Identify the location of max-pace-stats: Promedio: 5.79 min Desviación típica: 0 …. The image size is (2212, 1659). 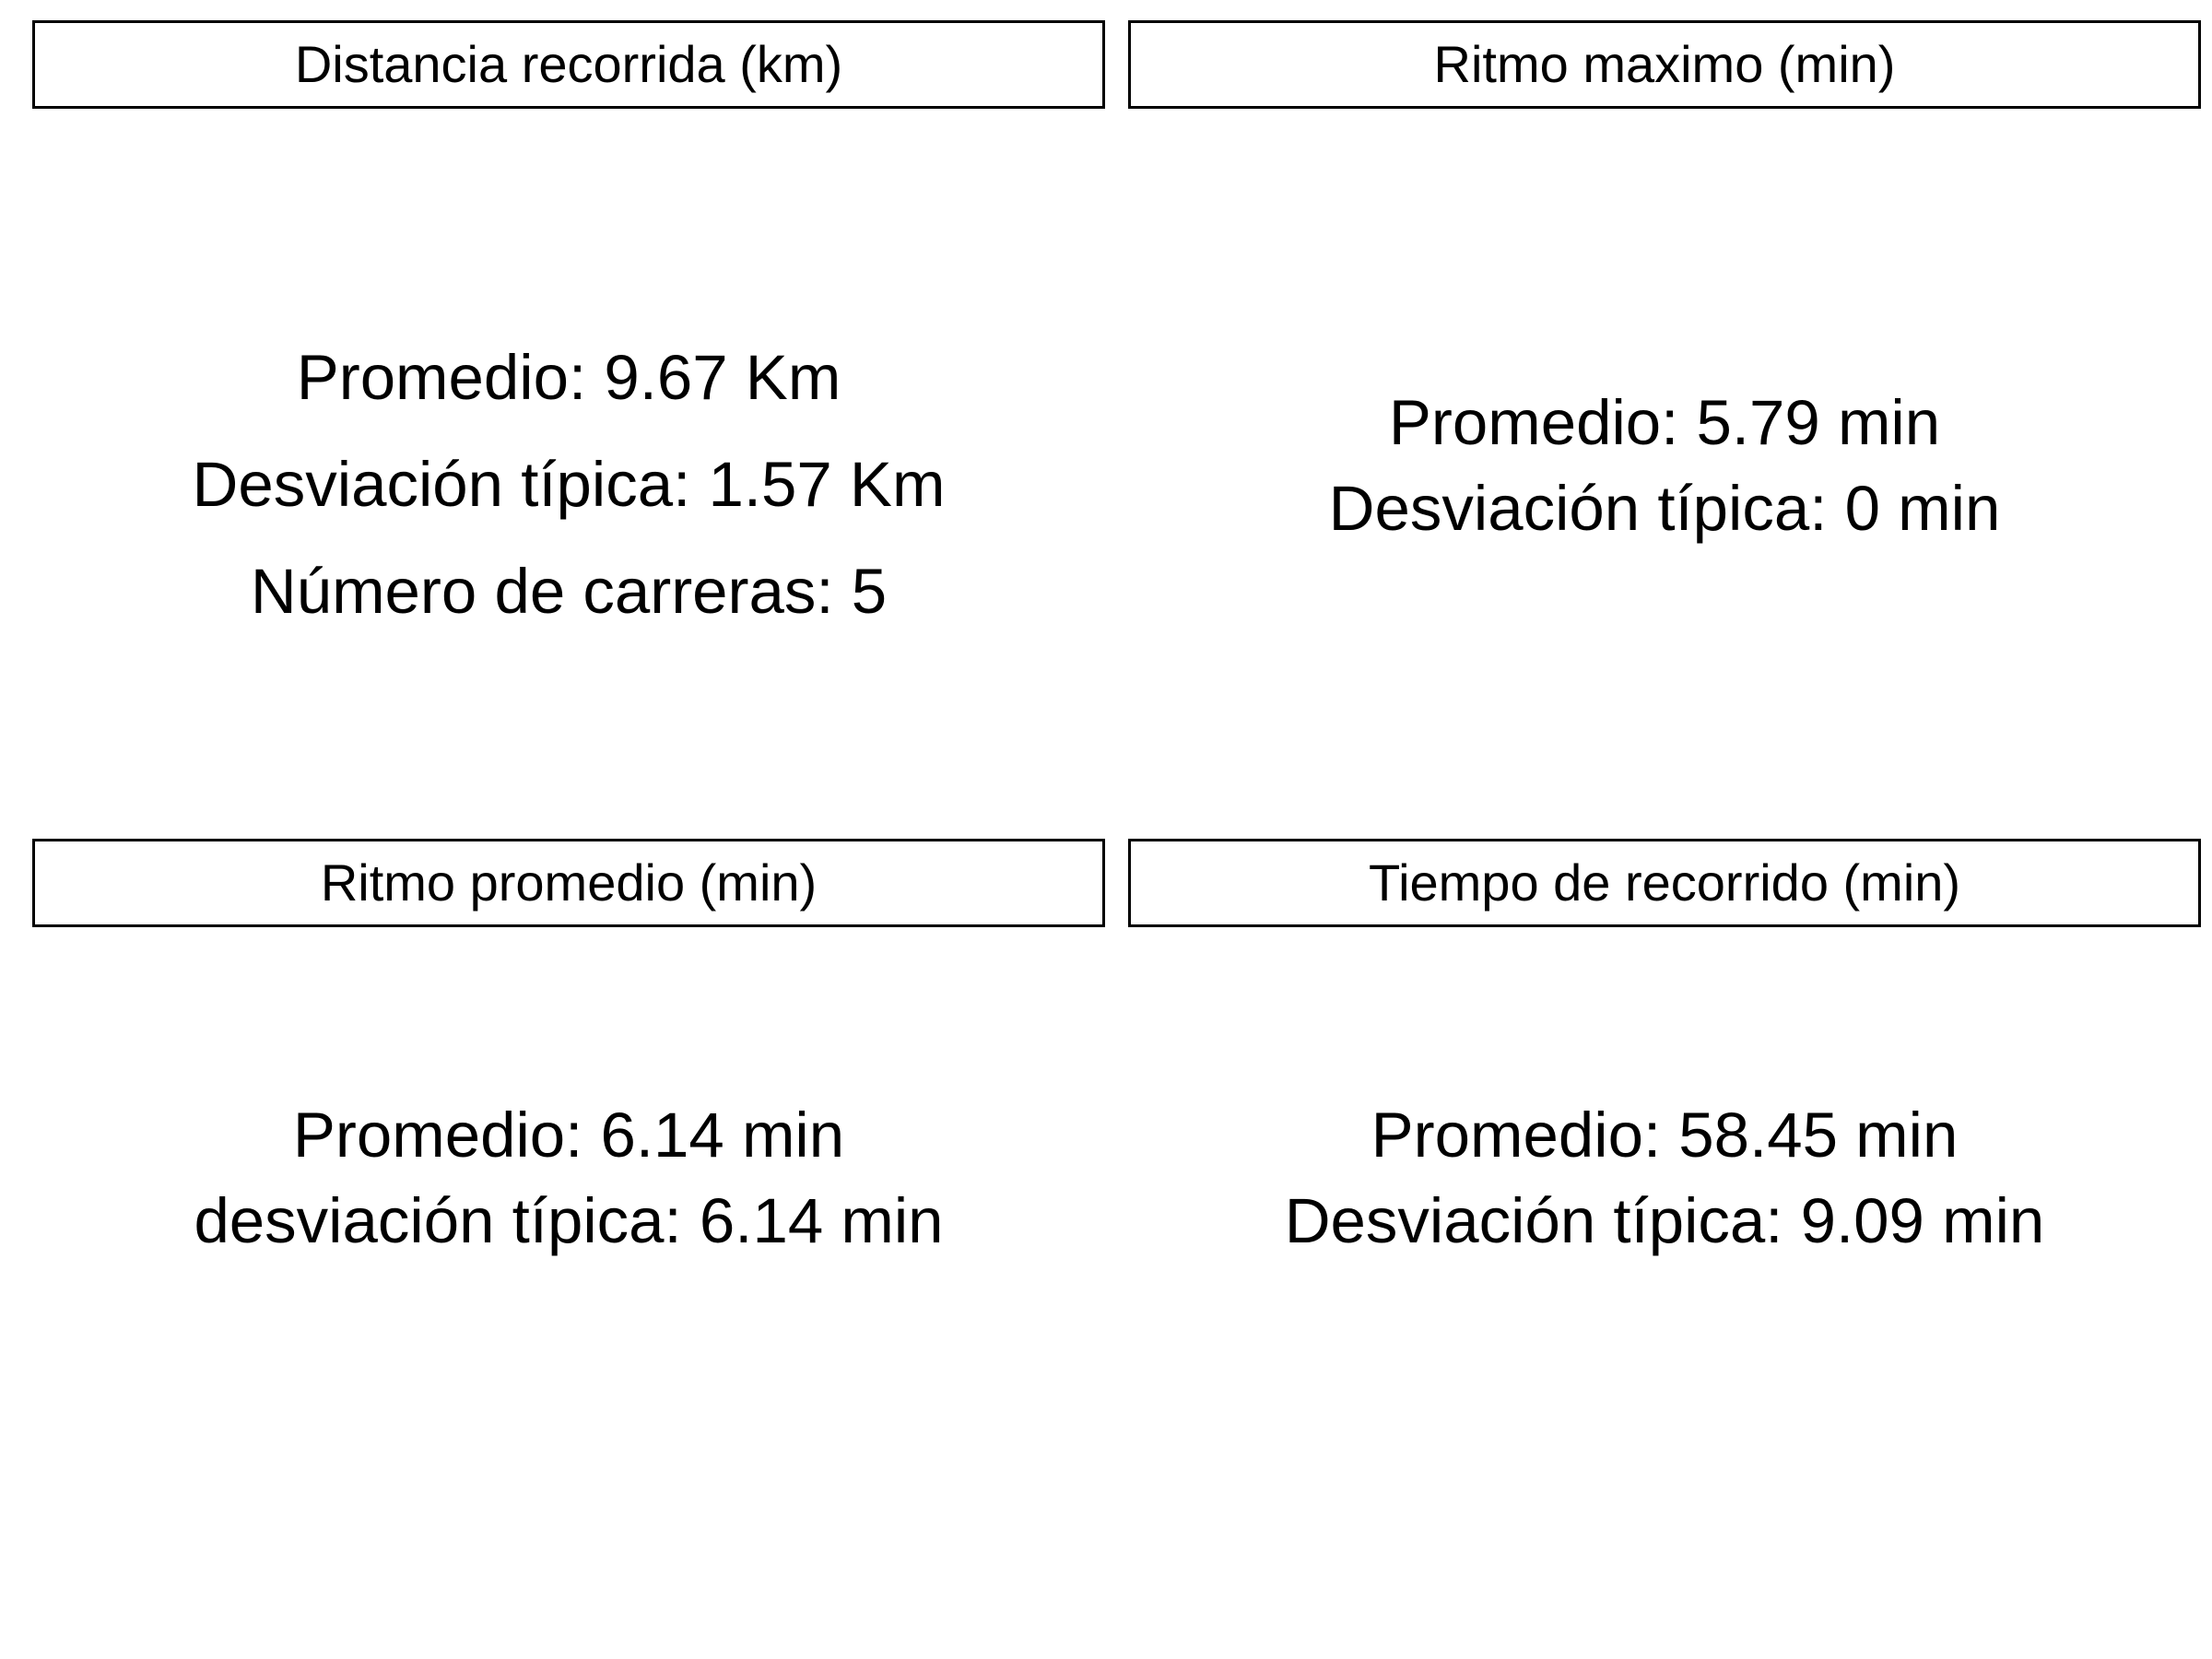
(1664, 465).